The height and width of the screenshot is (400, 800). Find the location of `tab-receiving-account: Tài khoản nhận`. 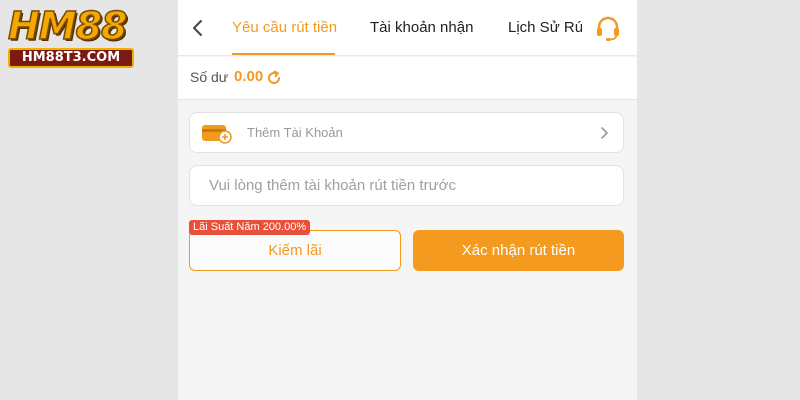

tab-receiving-account: Tài khoản nhận is located at coordinates (422, 28).